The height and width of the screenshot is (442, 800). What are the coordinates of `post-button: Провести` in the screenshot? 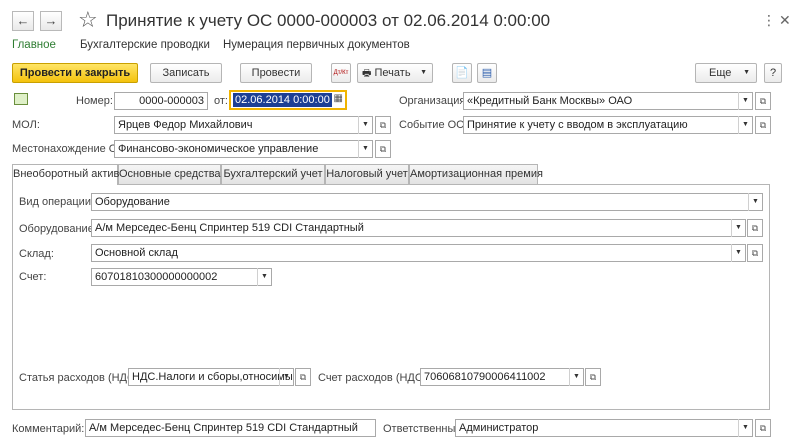 It's located at (276, 73).